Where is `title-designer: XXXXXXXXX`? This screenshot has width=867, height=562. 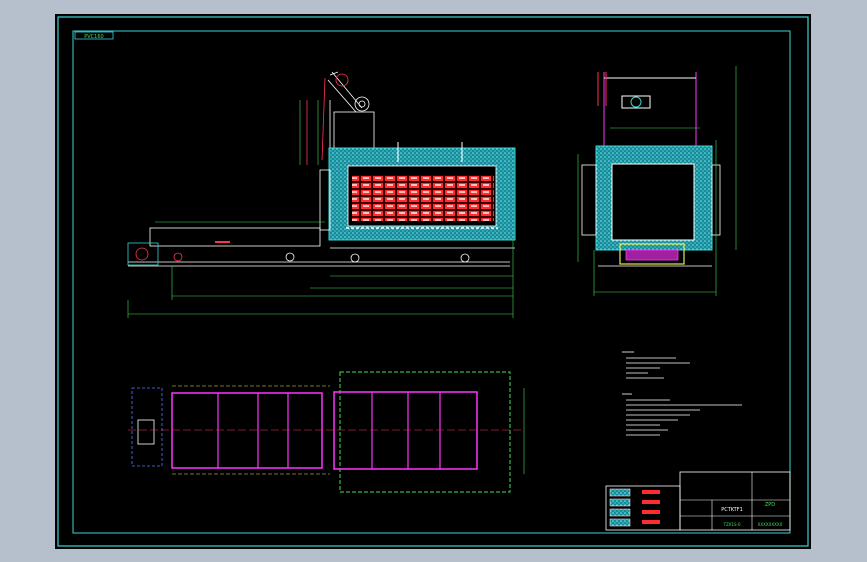 title-designer: XXXXXXXXX is located at coordinates (770, 524).